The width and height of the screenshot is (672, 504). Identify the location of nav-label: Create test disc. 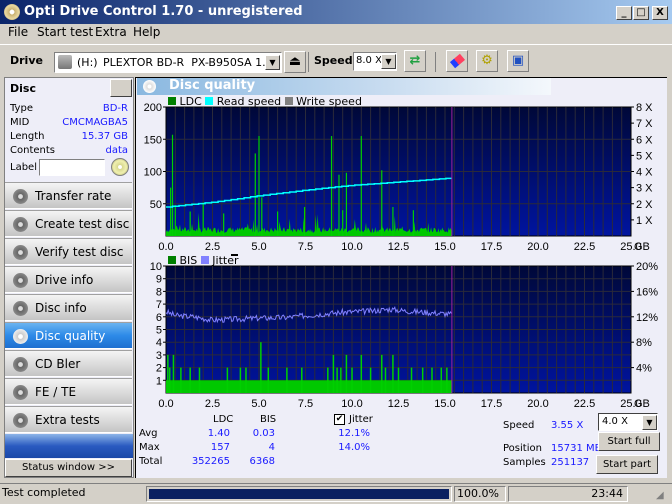
(82, 224).